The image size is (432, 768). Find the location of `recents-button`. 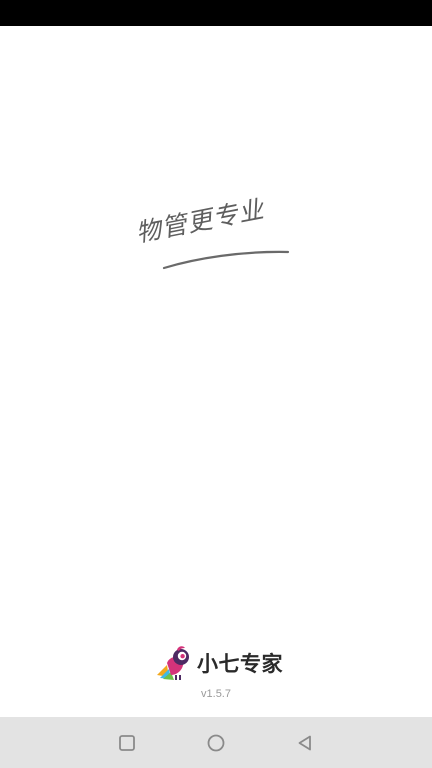

recents-button is located at coordinates (127, 742).